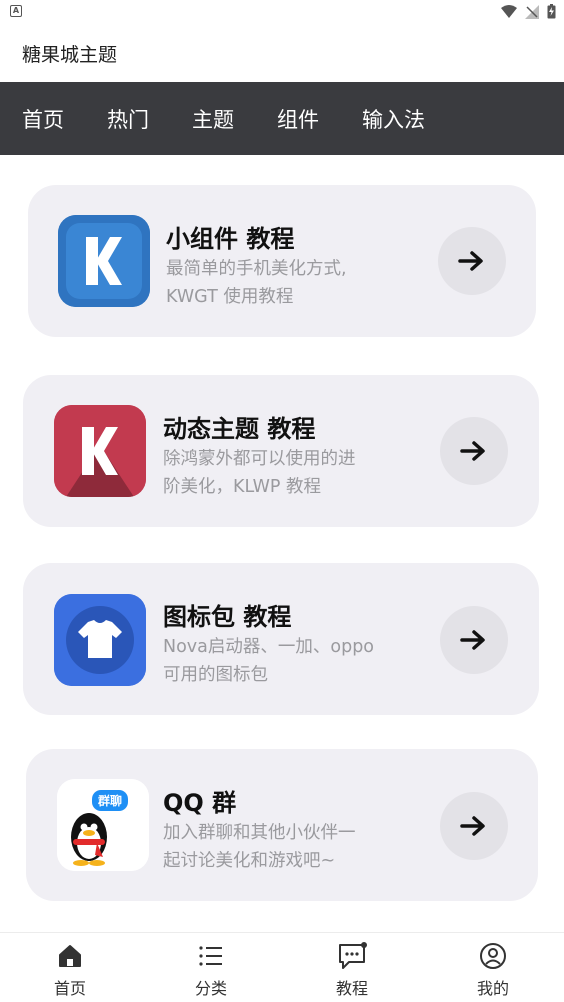 The image size is (564, 1002). What do you see at coordinates (259, 459) in the screenshot?
I see `card-description-line: 除鸿蒙外都可以使用的进` at bounding box center [259, 459].